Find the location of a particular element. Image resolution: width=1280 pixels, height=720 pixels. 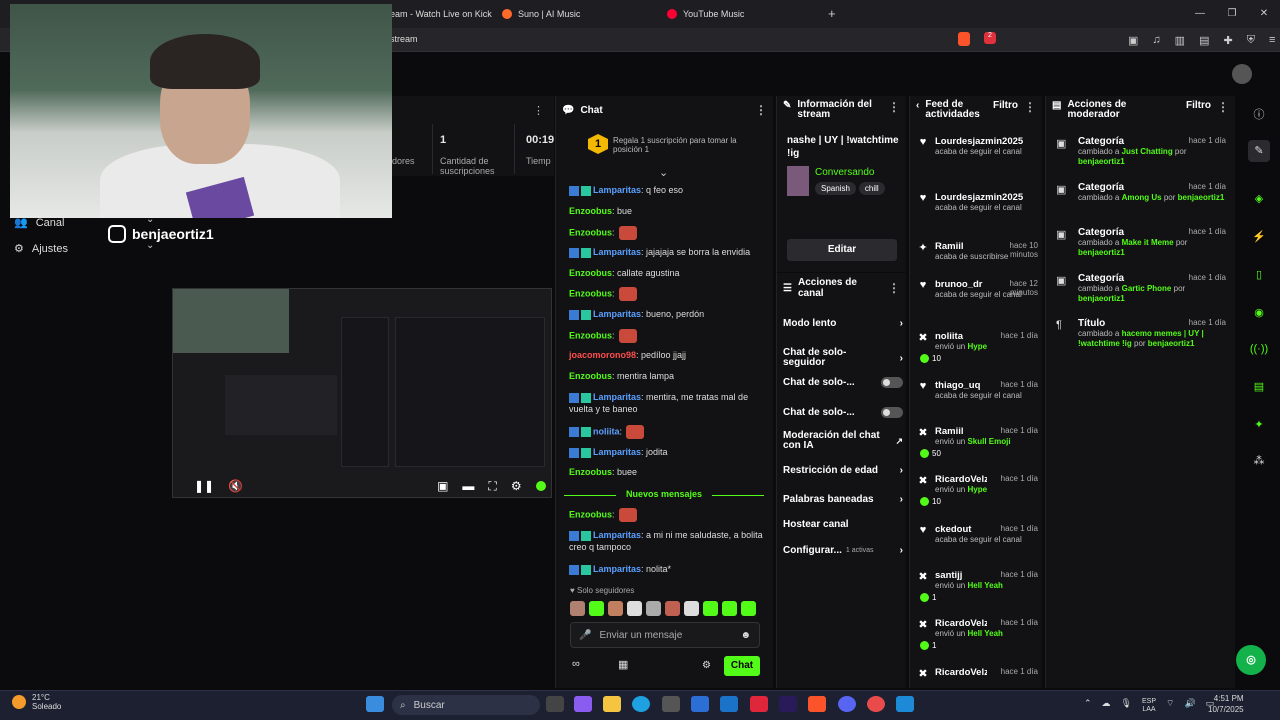

wrench-icon: ✦ is located at coordinates (1259, 425).